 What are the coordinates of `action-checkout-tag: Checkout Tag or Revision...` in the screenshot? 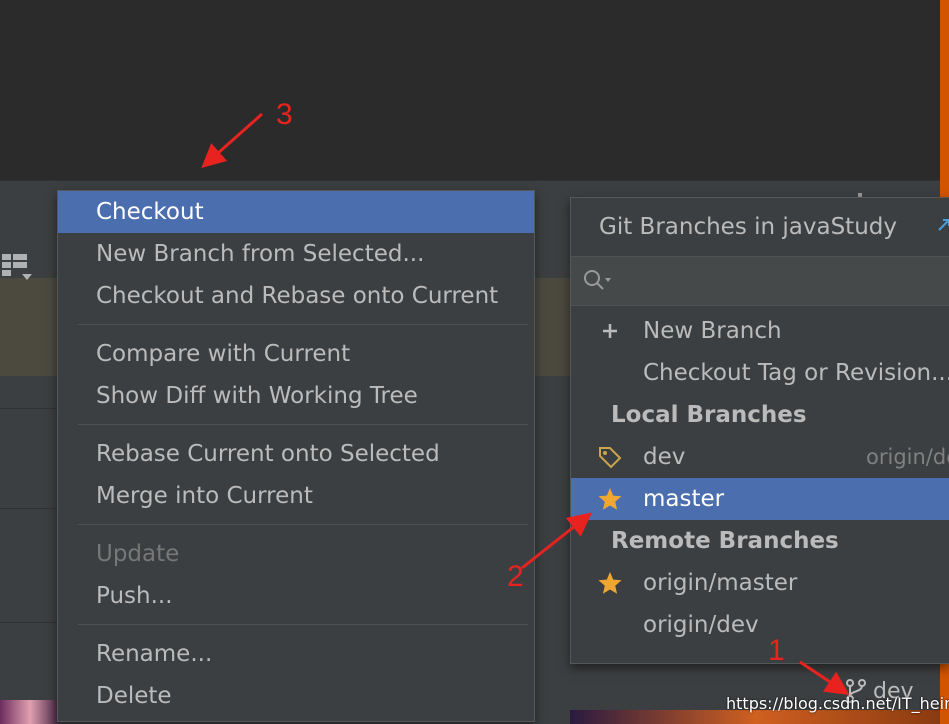 It's located at (760, 373).